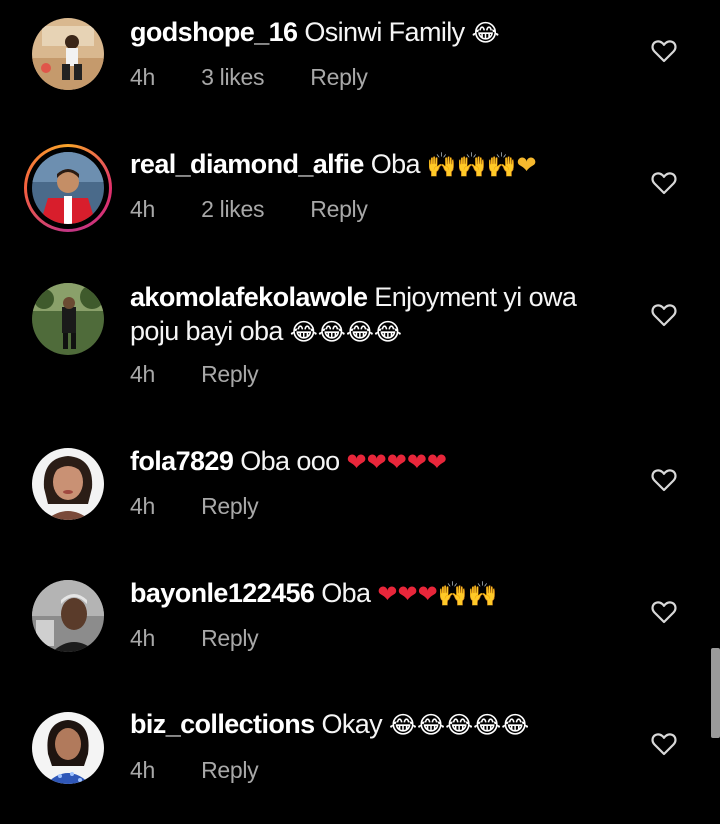  What do you see at coordinates (249, 297) in the screenshot?
I see `comment-username: akomolafekolawole` at bounding box center [249, 297].